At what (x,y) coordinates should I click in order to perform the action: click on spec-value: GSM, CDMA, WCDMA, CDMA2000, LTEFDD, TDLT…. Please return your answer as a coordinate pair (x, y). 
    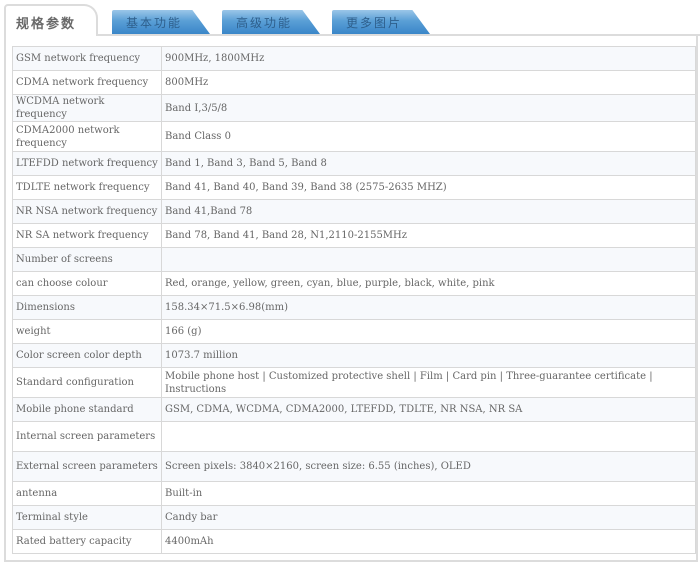
    Looking at the image, I should click on (428, 409).